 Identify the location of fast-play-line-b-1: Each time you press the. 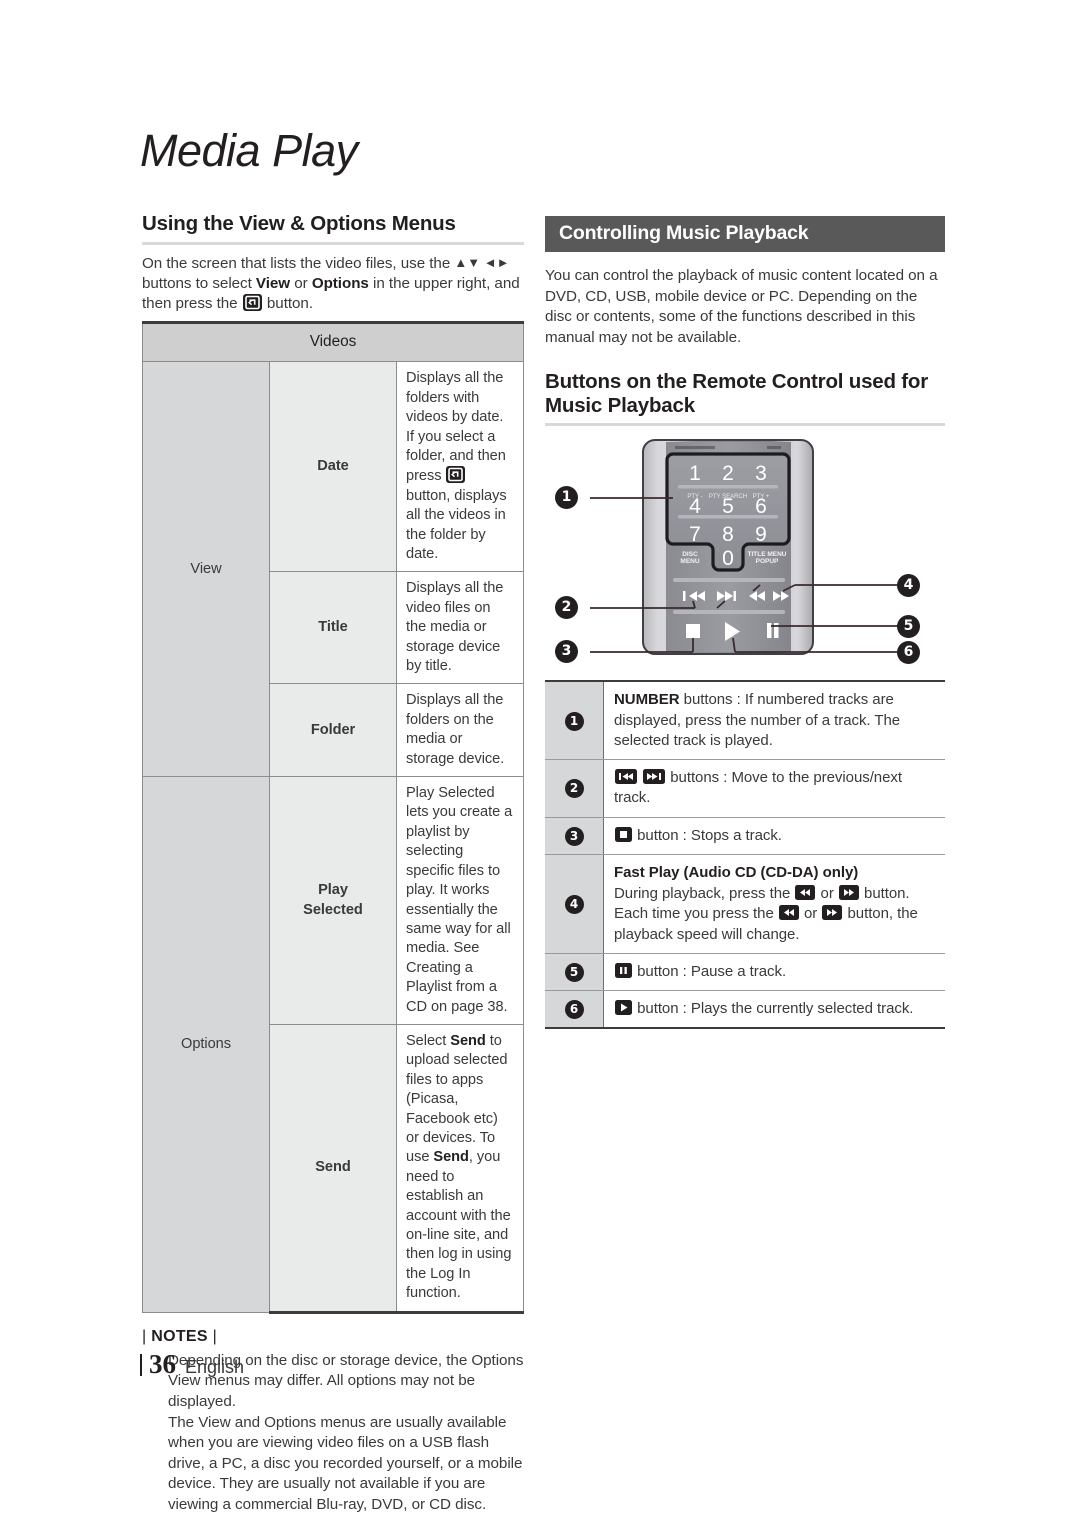
(696, 914).